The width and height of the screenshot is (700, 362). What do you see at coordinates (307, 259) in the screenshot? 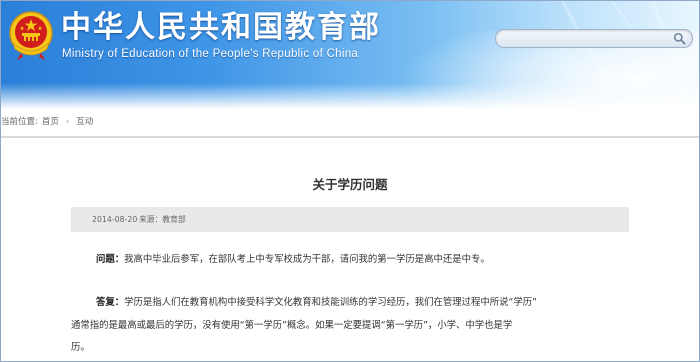
I see `question-text: 我高中毕业后参军，在部队考上中专军校成为干部，请问我的第一学历是高中还是中专。` at bounding box center [307, 259].